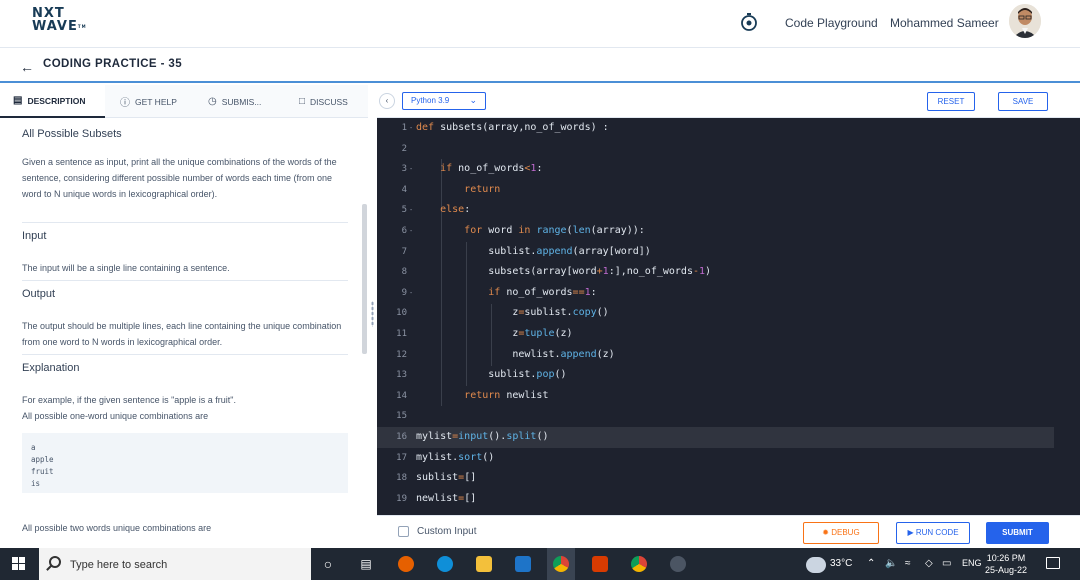 This screenshot has height=580, width=1080. I want to click on collapse-left-icon: ‹, so click(387, 101).